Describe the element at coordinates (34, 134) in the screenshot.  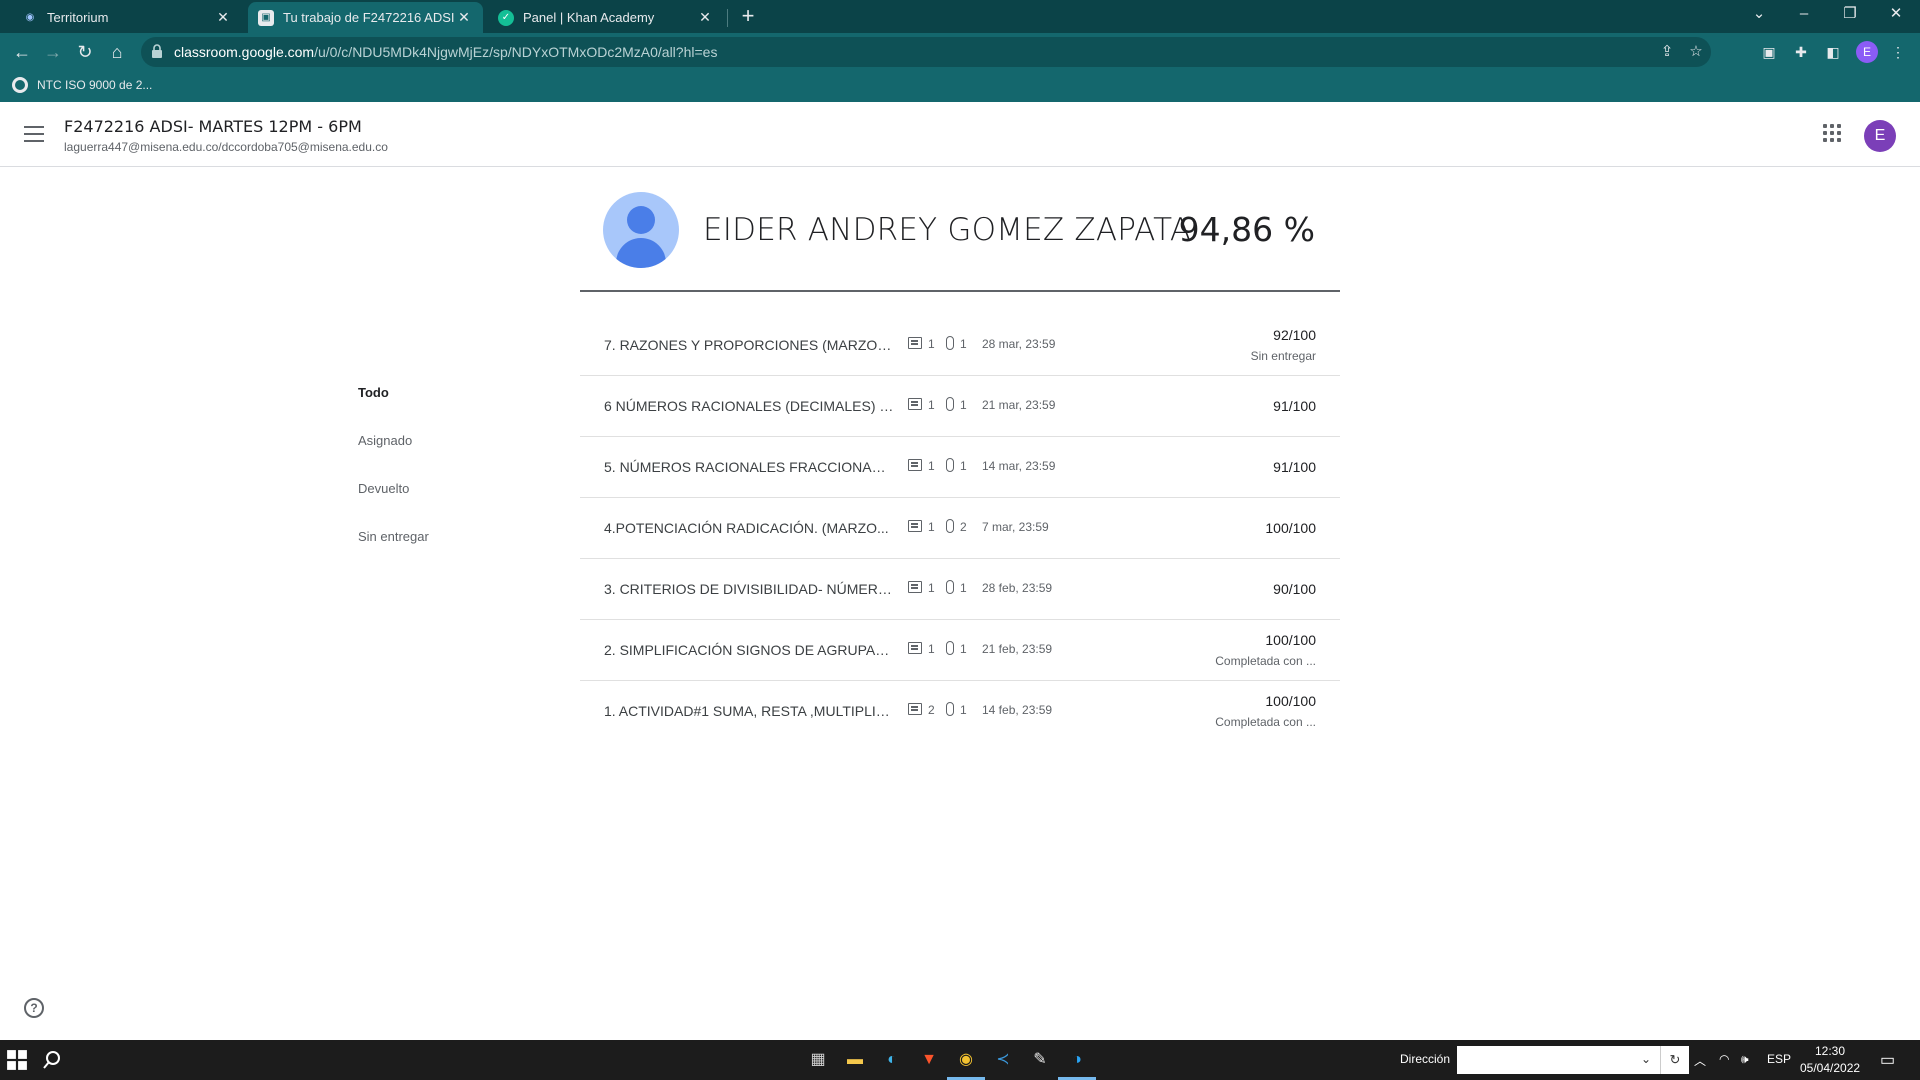
I see `main-menu-icon` at that location.